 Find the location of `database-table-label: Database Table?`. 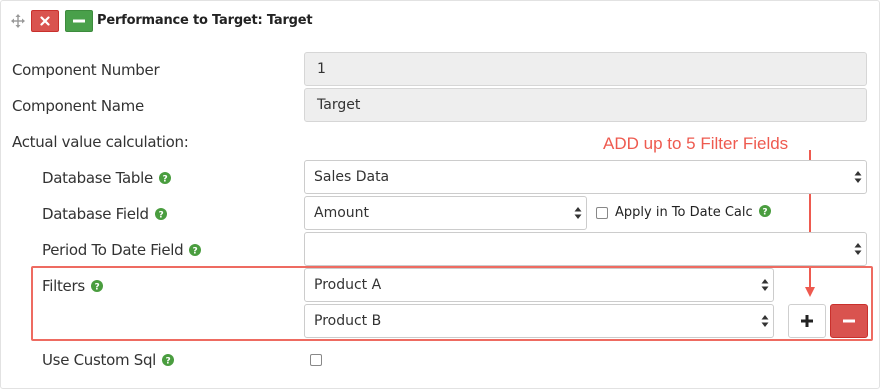

database-table-label: Database Table? is located at coordinates (106, 178).